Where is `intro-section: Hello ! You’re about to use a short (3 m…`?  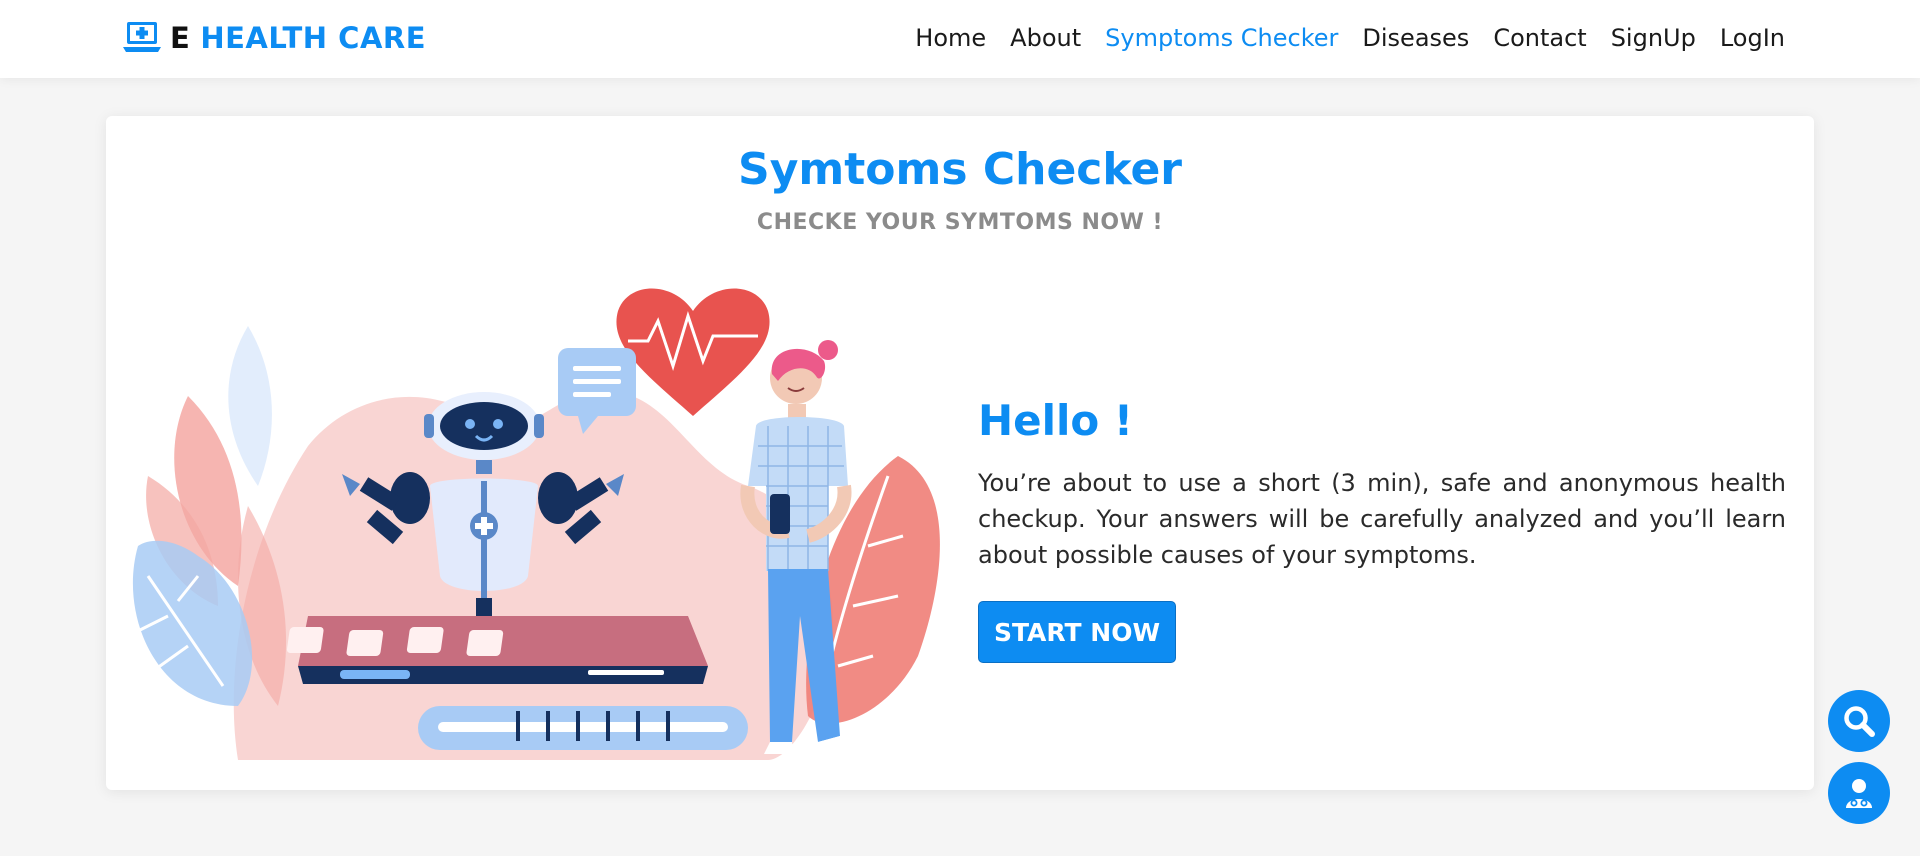 intro-section: Hello ! You’re about to use a short (3 m… is located at coordinates (1382, 529).